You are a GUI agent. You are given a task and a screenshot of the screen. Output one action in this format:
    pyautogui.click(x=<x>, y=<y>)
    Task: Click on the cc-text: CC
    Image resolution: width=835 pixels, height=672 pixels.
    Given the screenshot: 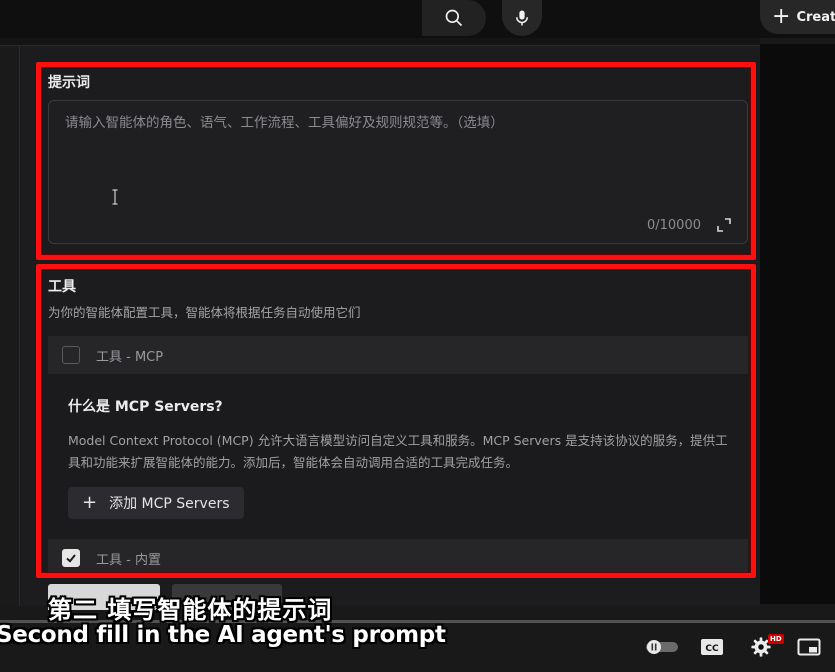 What is the action you would take?
    pyautogui.click(x=712, y=649)
    